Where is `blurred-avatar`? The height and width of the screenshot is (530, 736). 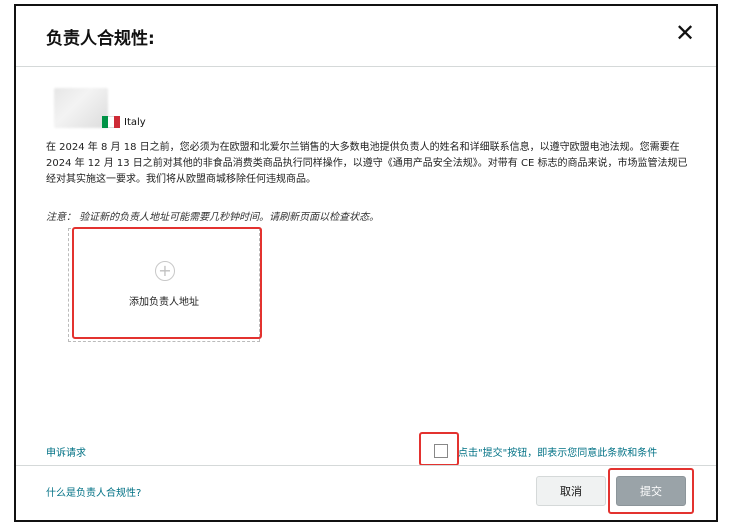 blurred-avatar is located at coordinates (81, 108).